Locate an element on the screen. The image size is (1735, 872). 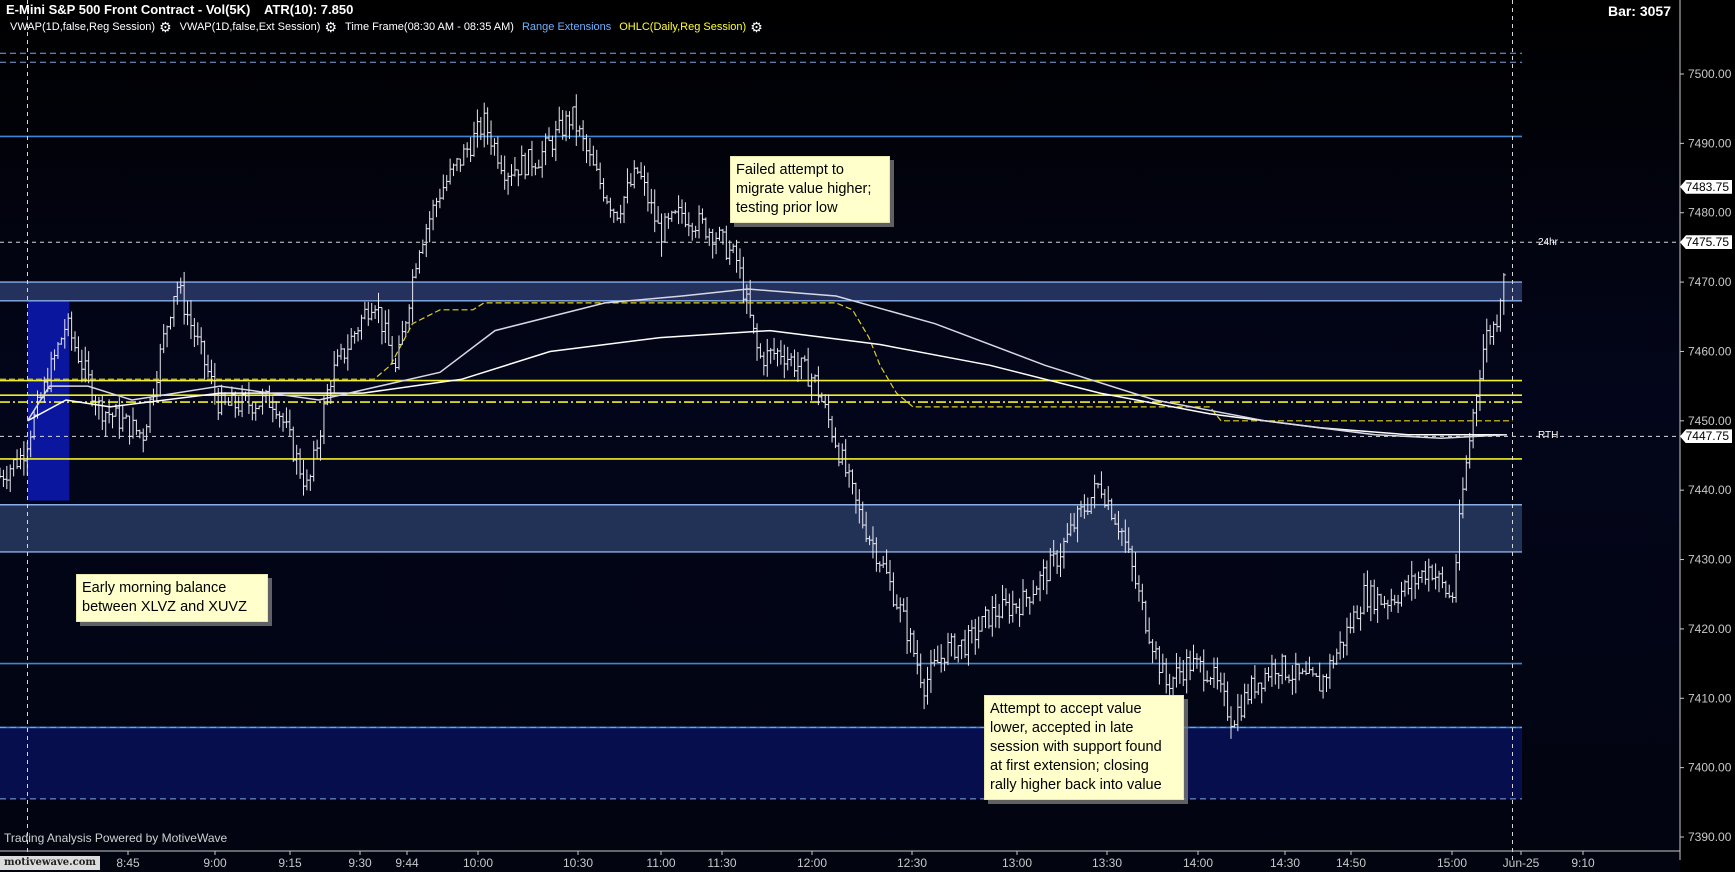
price-axis-label: 7480.00 is located at coordinates (1710, 213).